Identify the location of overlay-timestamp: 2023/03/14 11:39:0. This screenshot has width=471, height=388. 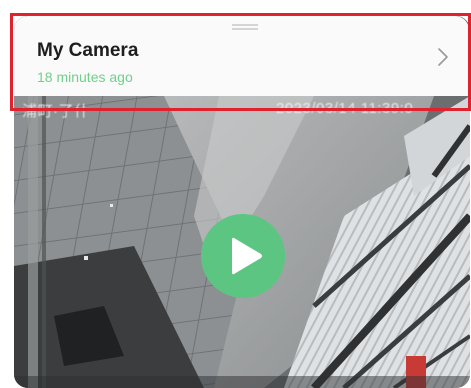
(345, 108).